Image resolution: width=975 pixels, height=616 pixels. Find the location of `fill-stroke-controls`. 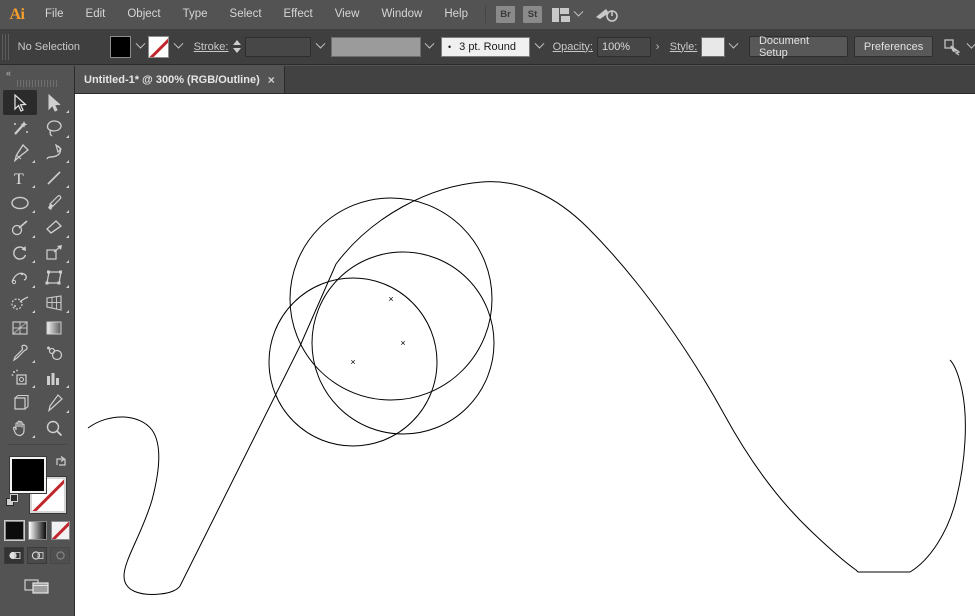

fill-stroke-controls is located at coordinates (37, 484).